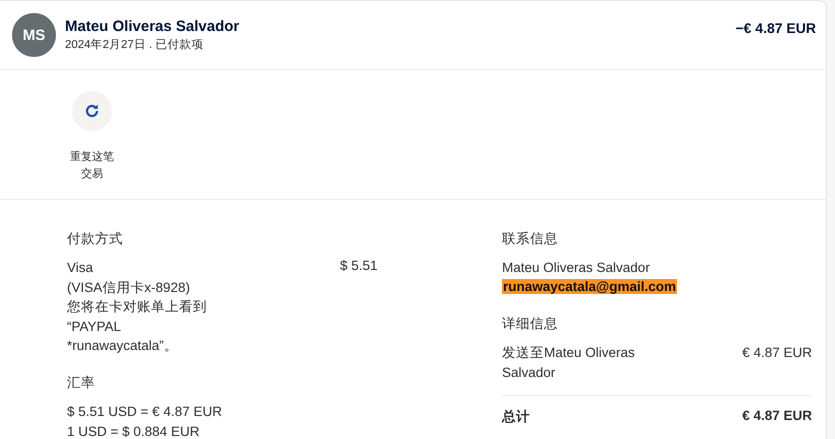 The image size is (835, 439). I want to click on transaction-amount: −€ 4.87 EUR, so click(775, 28).